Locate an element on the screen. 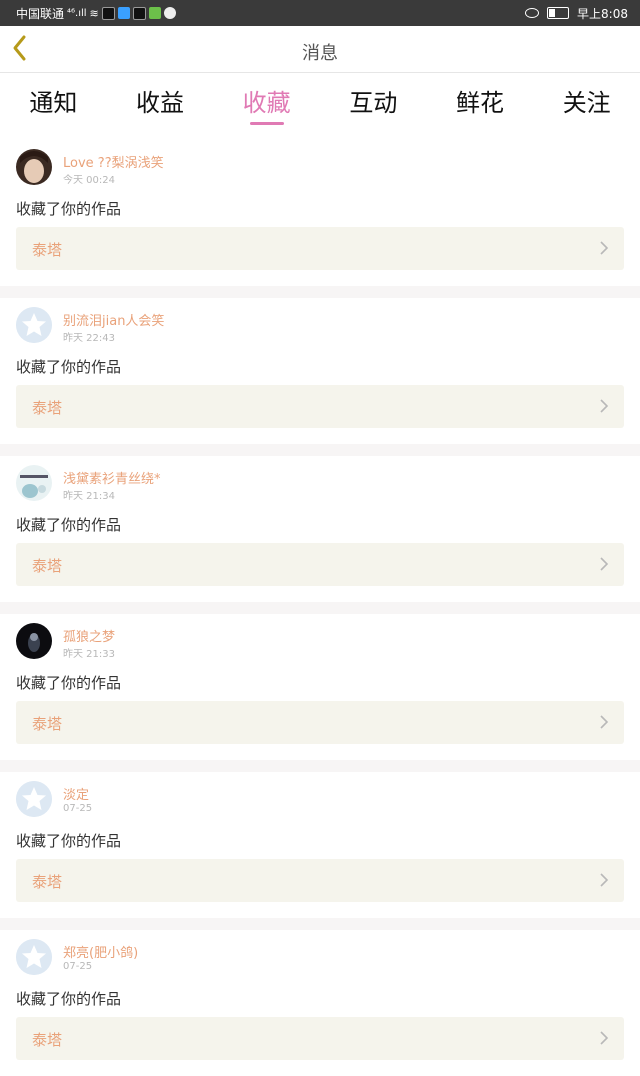  active-tab-indicator is located at coordinates (266, 123).